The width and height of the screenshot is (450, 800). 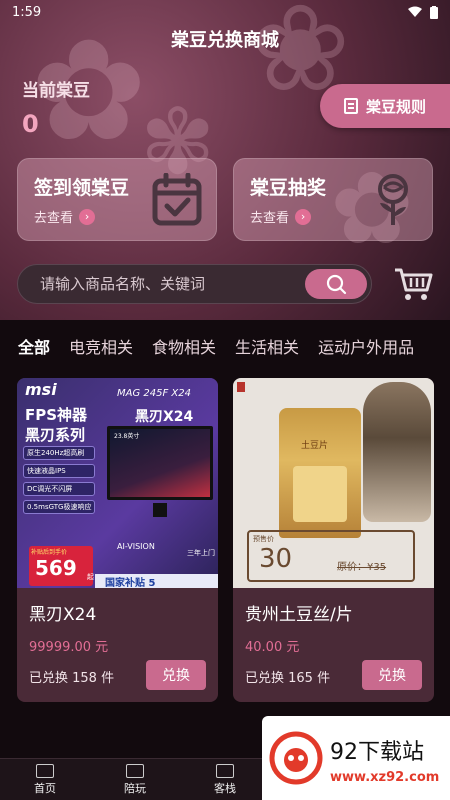 What do you see at coordinates (225, 12) in the screenshot?
I see `status-bar: 1:59` at bounding box center [225, 12].